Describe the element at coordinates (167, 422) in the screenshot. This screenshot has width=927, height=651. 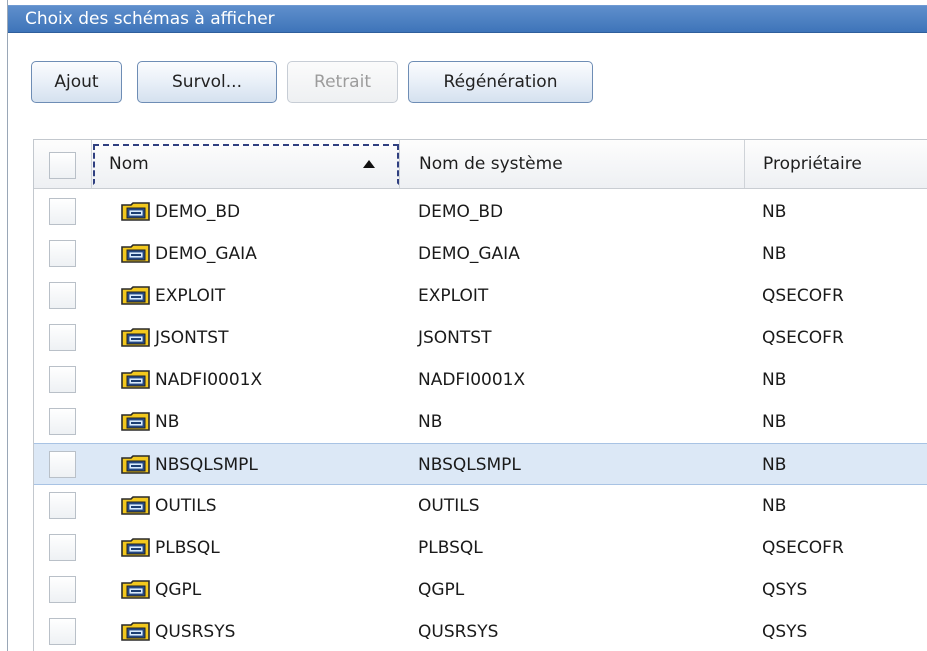
I see `cell-nom: NB` at that location.